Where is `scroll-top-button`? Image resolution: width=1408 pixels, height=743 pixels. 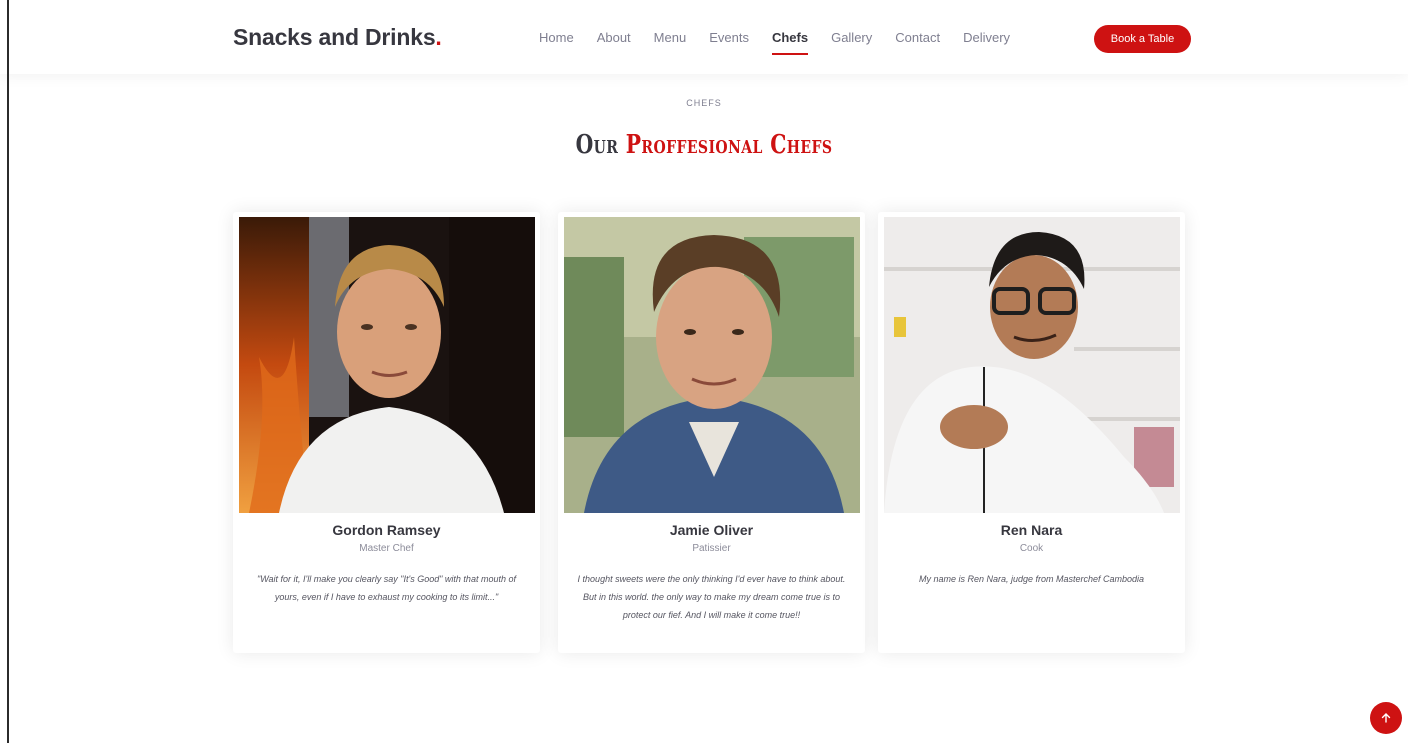 scroll-top-button is located at coordinates (1386, 718).